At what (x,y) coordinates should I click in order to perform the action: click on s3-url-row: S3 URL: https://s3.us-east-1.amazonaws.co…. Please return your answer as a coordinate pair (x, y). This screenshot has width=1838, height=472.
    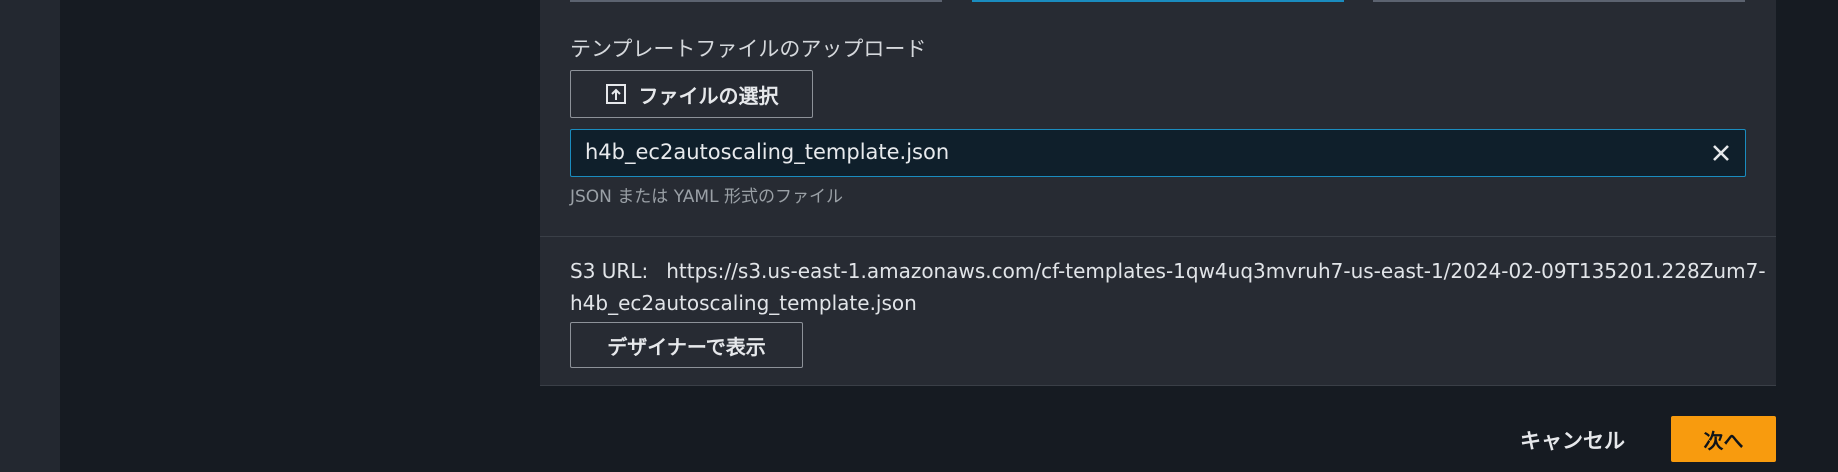
    Looking at the image, I should click on (1168, 271).